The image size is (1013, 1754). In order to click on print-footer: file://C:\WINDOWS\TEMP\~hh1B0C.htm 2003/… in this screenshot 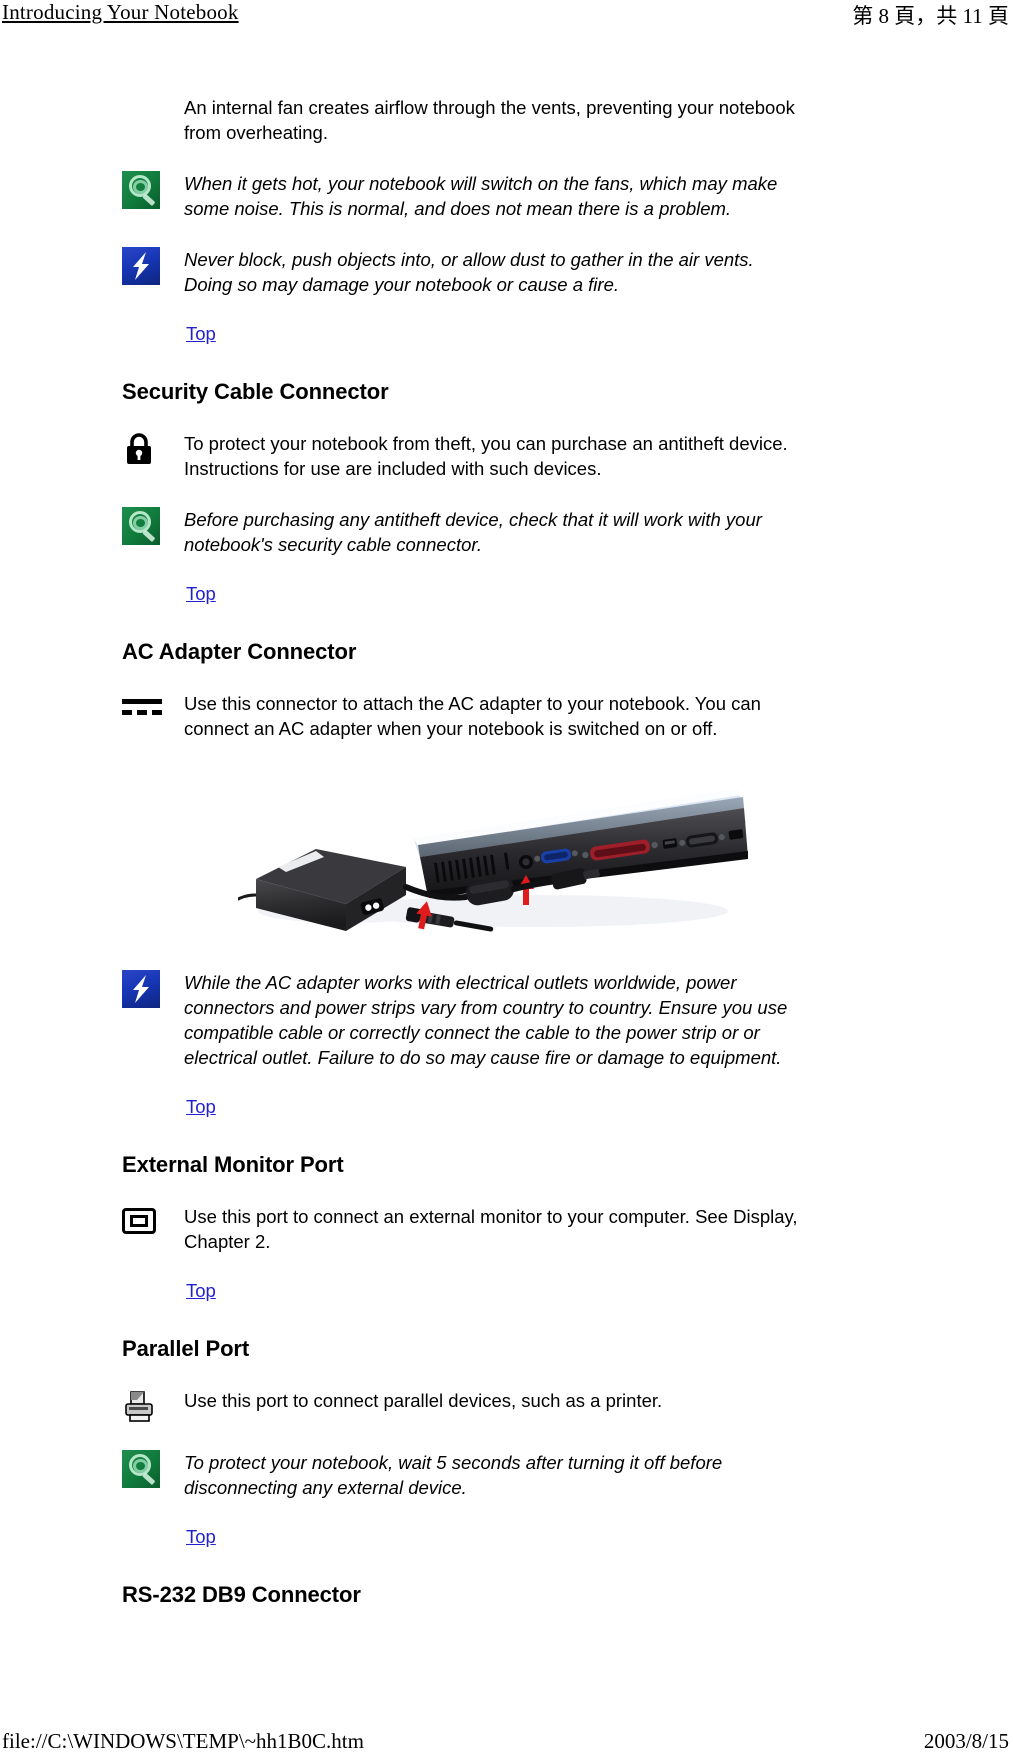, I will do `click(506, 1741)`.